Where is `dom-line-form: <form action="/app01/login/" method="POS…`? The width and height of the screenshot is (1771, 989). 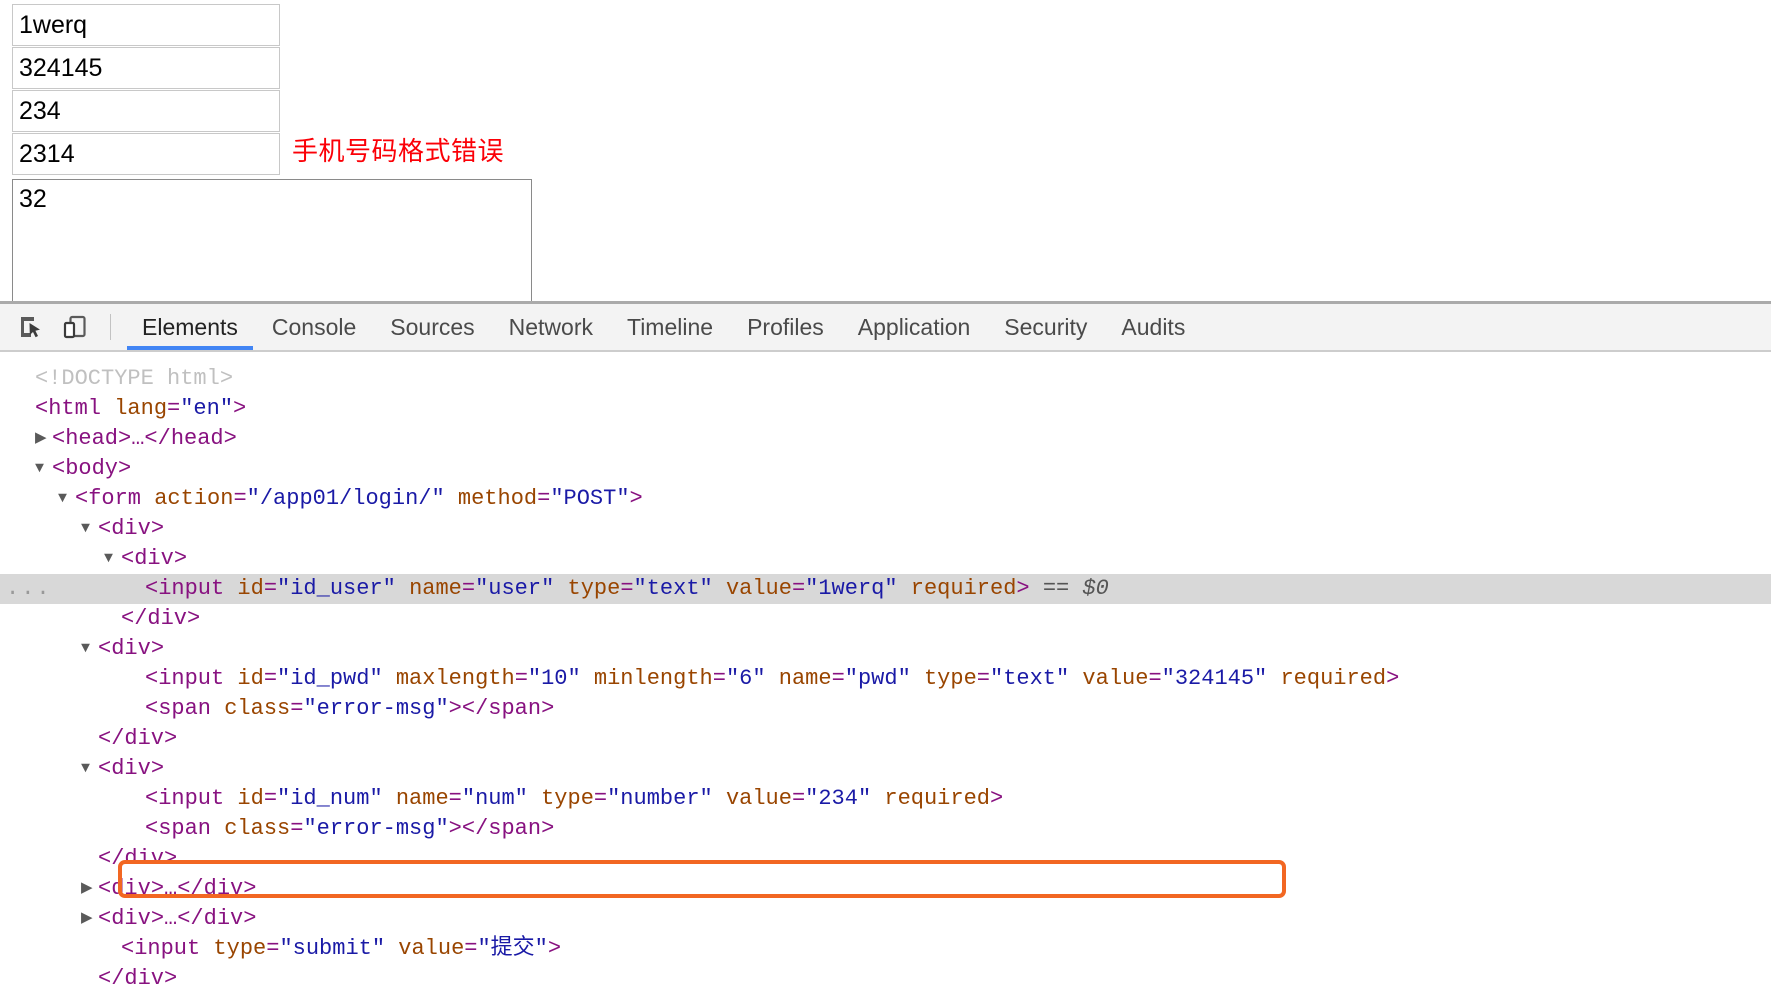 dom-line-form: <form action="/app01/login/" method="POS… is located at coordinates (885, 499).